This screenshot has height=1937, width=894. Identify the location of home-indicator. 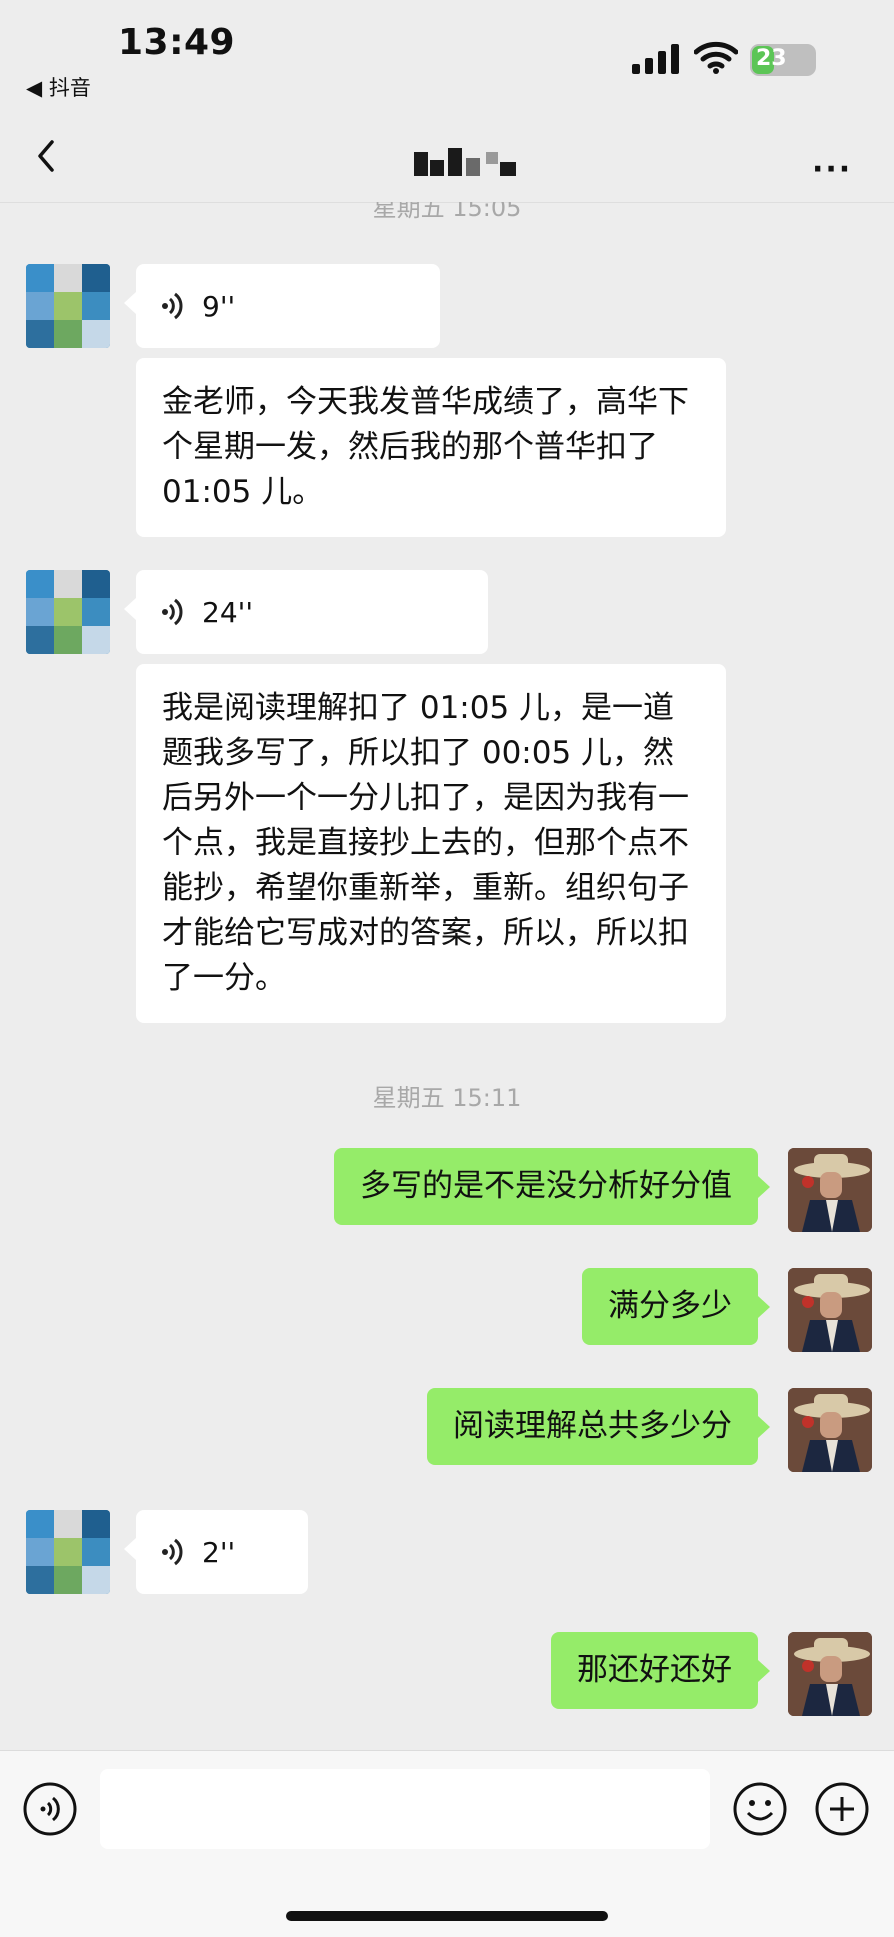
(447, 1916).